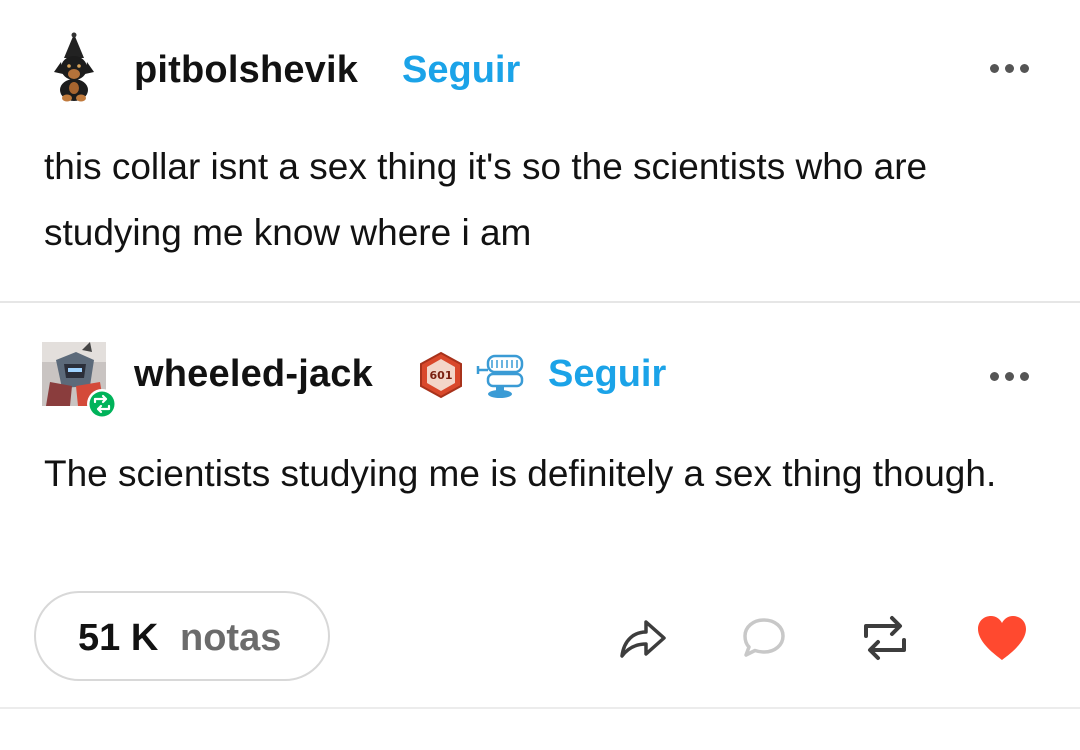 The width and height of the screenshot is (1080, 750). I want to click on svg-text: 601, so click(441, 375).